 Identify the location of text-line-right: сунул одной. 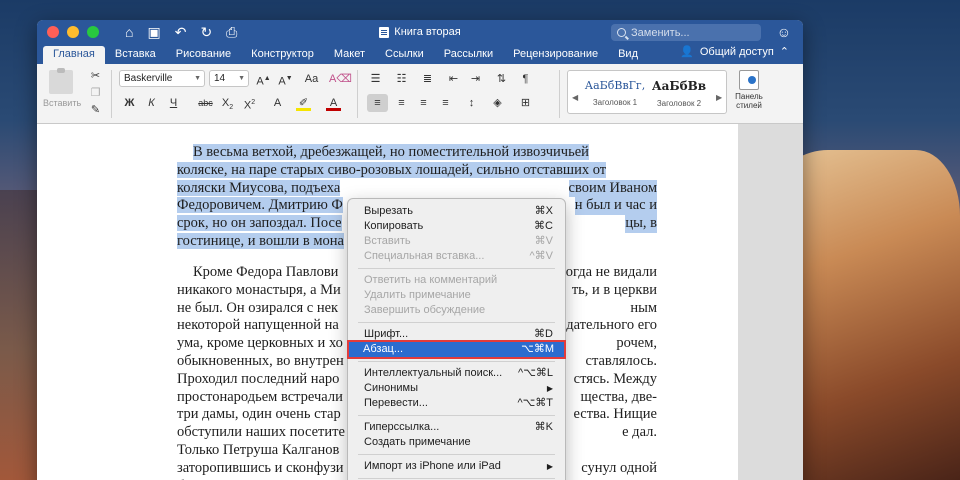
(619, 467).